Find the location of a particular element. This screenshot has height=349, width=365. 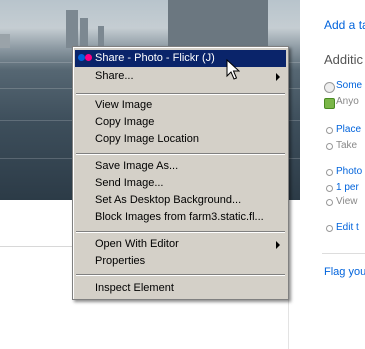

sidebar-row: Take is located at coordinates (347, 145).